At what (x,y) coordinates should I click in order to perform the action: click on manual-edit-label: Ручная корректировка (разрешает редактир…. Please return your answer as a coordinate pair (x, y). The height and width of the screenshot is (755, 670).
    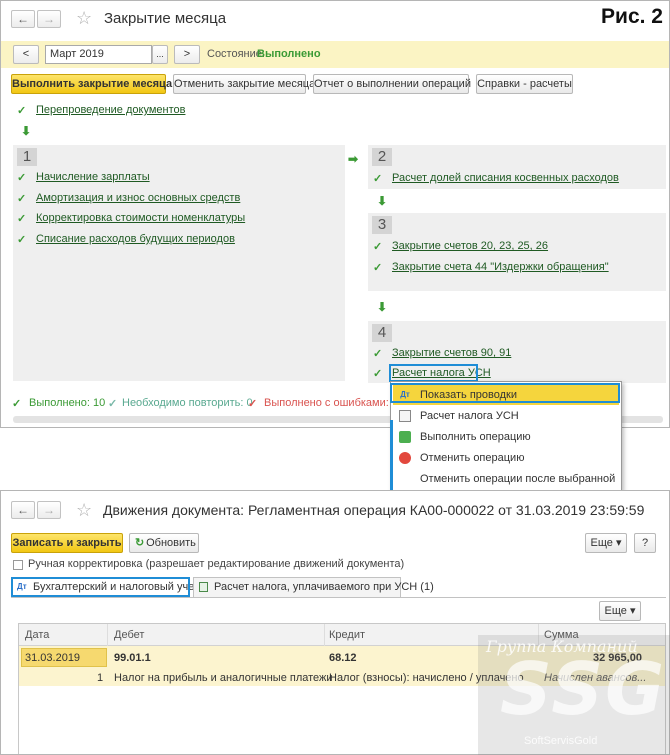
    Looking at the image, I should click on (216, 564).